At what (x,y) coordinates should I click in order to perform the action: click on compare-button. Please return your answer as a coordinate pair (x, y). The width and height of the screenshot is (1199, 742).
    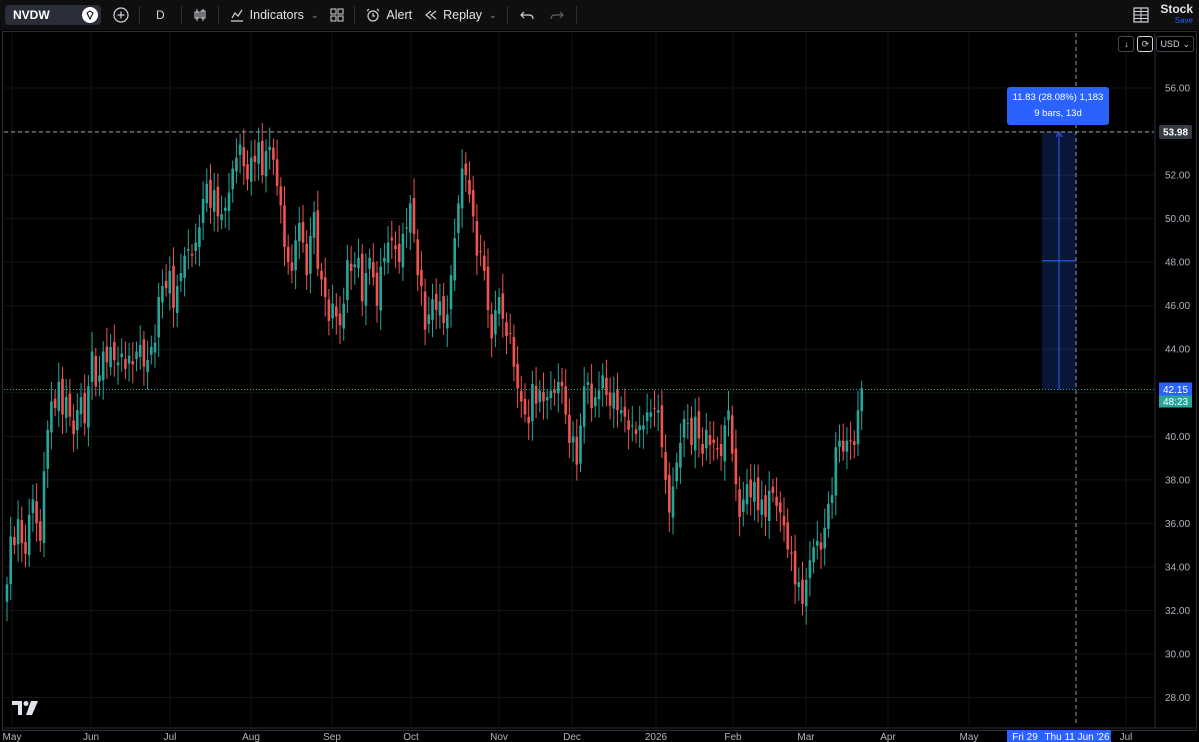
    Looking at the image, I should click on (121, 15).